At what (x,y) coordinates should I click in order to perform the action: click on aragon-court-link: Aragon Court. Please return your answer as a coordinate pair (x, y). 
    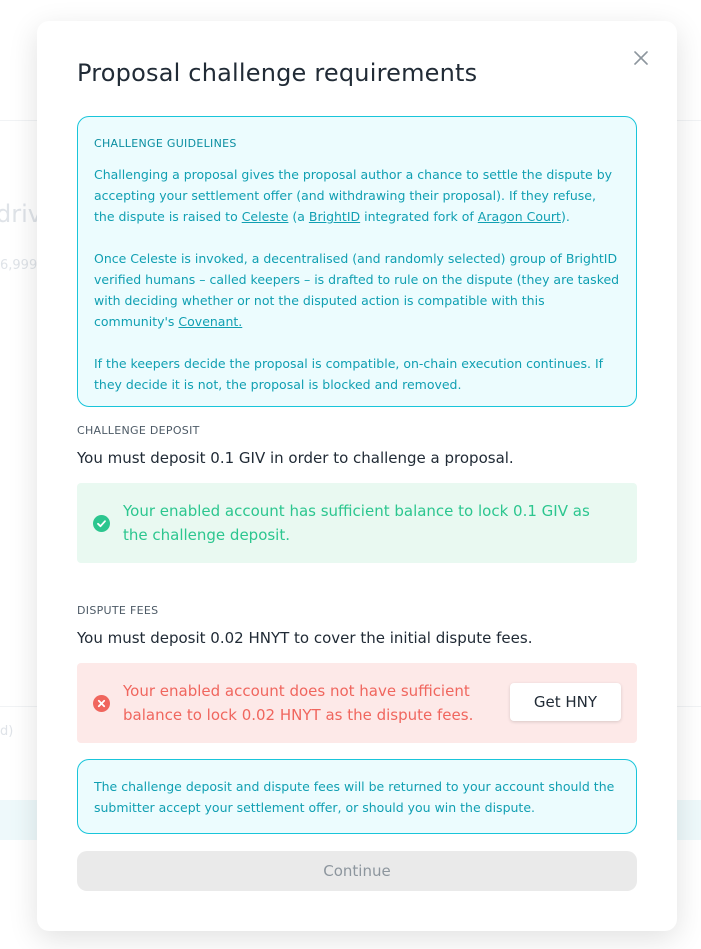
    Looking at the image, I should click on (519, 216).